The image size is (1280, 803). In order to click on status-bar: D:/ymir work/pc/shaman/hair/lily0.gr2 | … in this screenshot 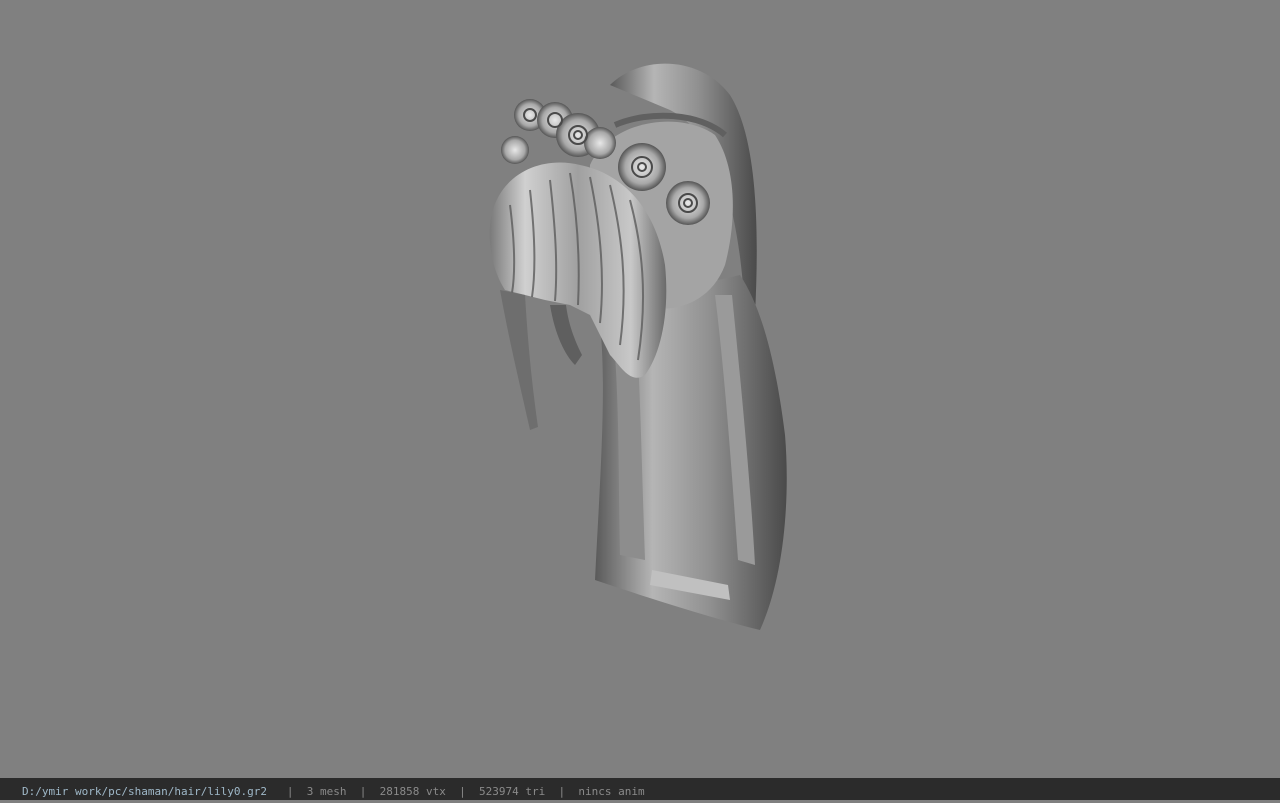, I will do `click(640, 789)`.